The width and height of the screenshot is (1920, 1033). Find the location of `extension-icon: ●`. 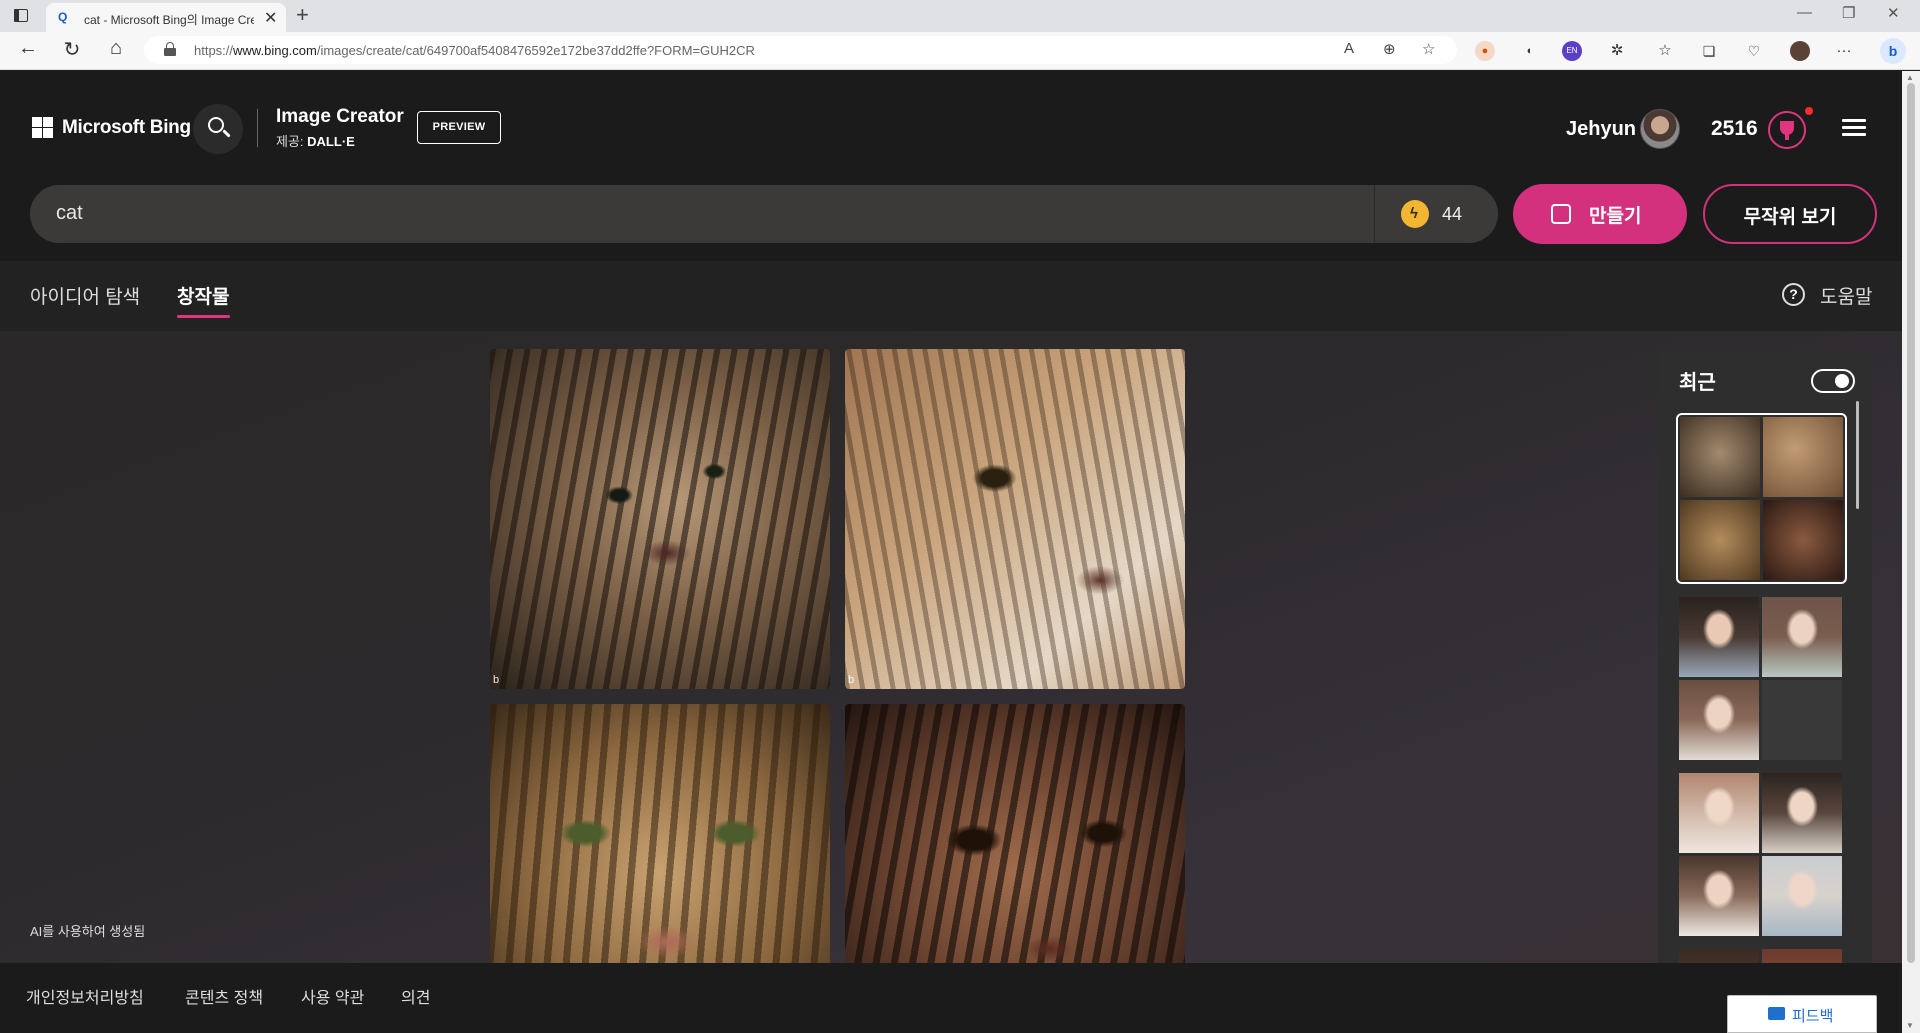

extension-icon: ● is located at coordinates (1485, 51).